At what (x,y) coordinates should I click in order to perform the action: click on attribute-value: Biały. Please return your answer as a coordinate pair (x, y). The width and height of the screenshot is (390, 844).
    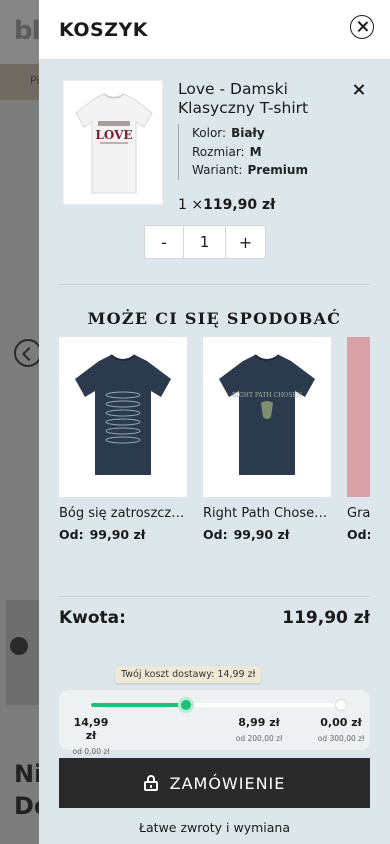
    Looking at the image, I should click on (248, 133).